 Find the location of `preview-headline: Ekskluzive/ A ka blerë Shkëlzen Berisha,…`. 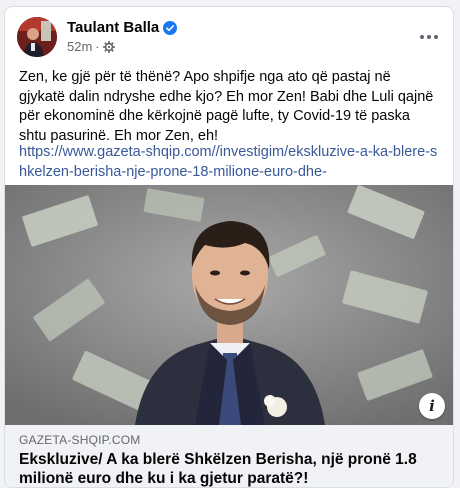

preview-headline: Ekskluzive/ A ka blerë Shkëlzen Berisha,… is located at coordinates (229, 468).